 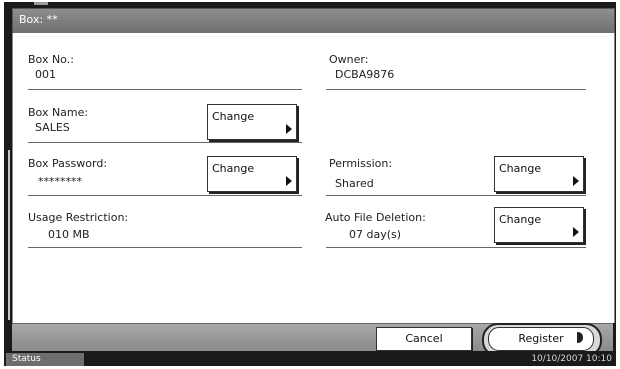 I want to click on box-no-label: Box No.:, so click(x=51, y=59).